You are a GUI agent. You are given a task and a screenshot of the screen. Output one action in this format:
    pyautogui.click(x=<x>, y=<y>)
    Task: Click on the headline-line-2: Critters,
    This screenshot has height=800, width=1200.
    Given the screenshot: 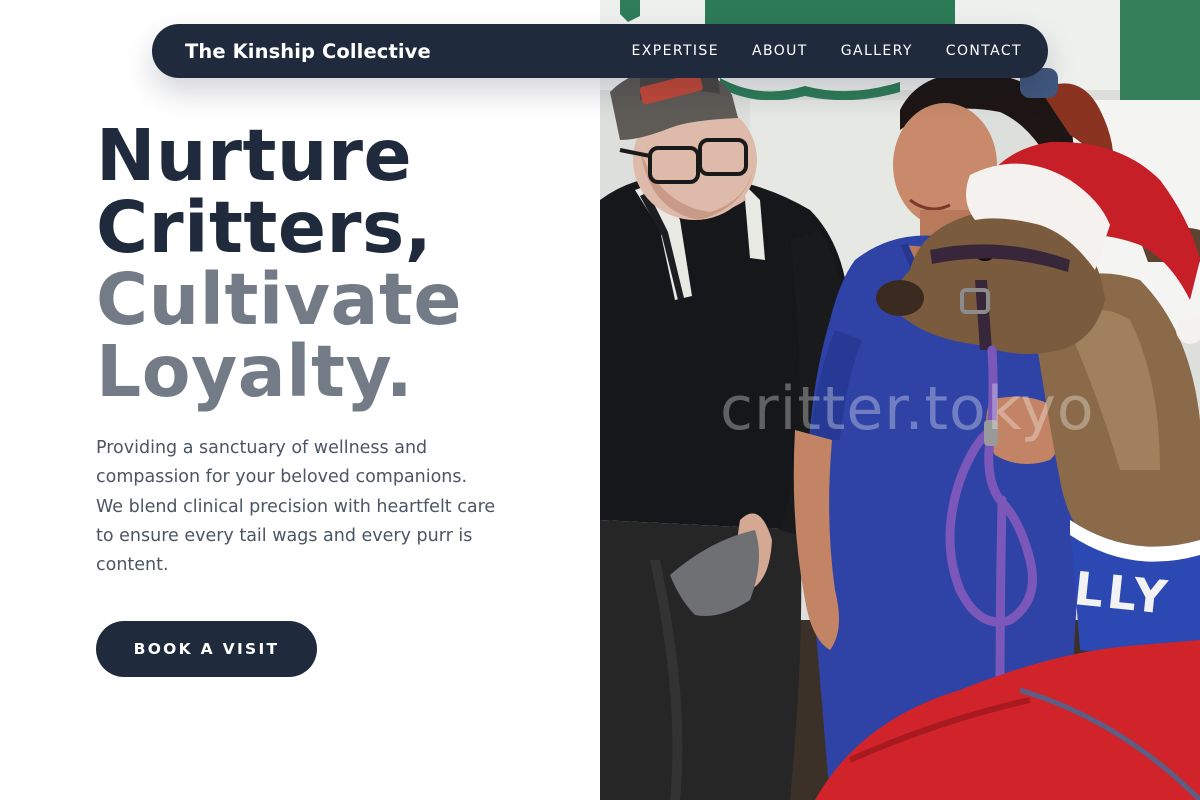 What is the action you would take?
    pyautogui.click(x=264, y=227)
    